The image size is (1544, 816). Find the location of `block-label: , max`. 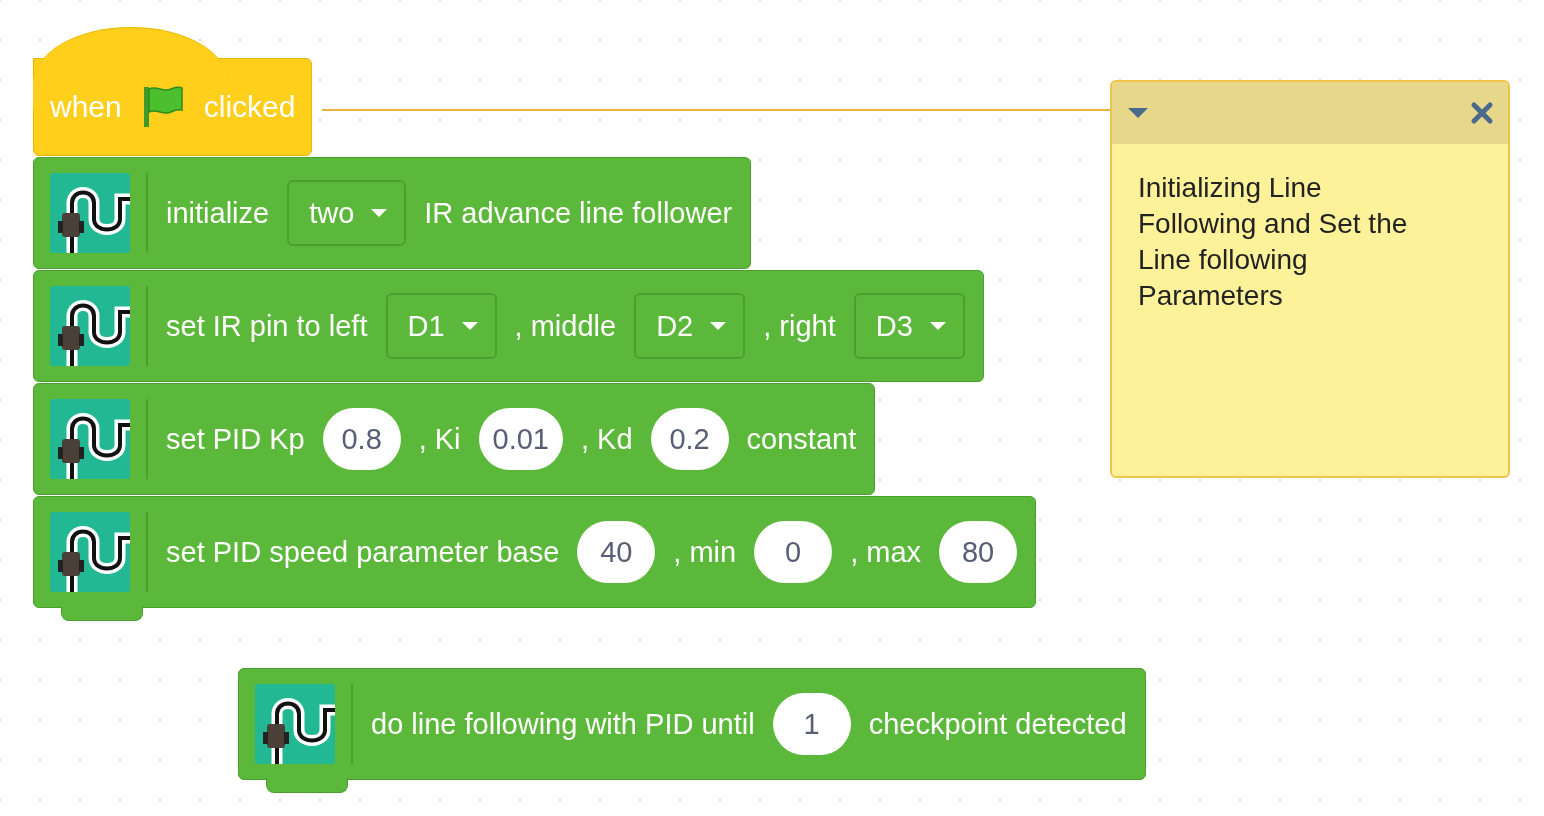

block-label: , max is located at coordinates (886, 552).